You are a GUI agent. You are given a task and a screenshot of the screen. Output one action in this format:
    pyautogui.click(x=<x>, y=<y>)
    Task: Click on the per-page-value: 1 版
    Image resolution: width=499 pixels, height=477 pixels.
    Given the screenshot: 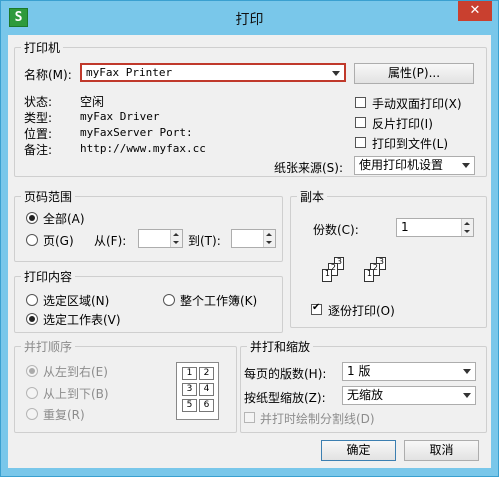 What is the action you would take?
    pyautogui.click(x=359, y=371)
    